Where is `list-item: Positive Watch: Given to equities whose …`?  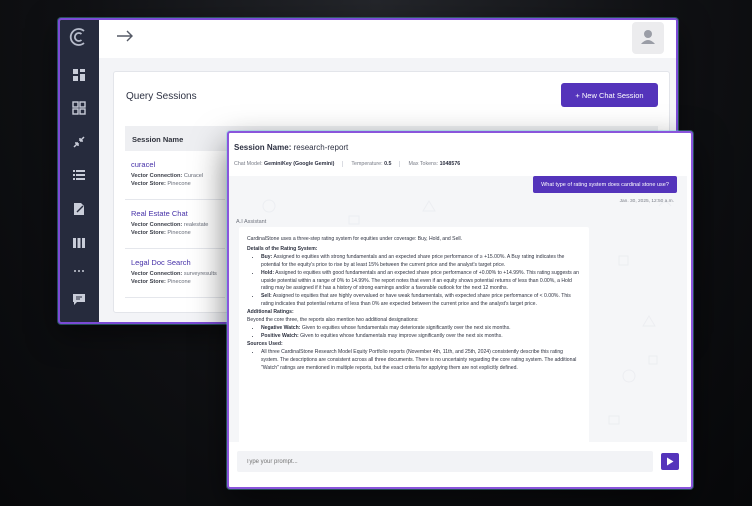
list-item: Positive Watch: Given to equities whose … is located at coordinates (421, 337).